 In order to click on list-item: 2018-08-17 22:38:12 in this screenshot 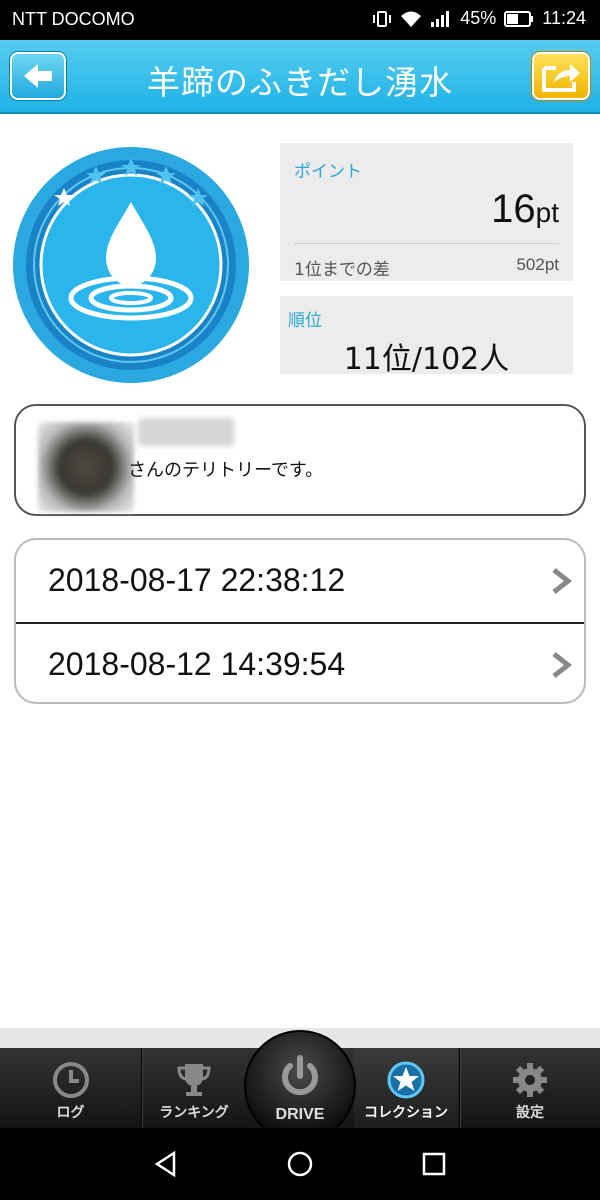, I will do `click(300, 581)`.